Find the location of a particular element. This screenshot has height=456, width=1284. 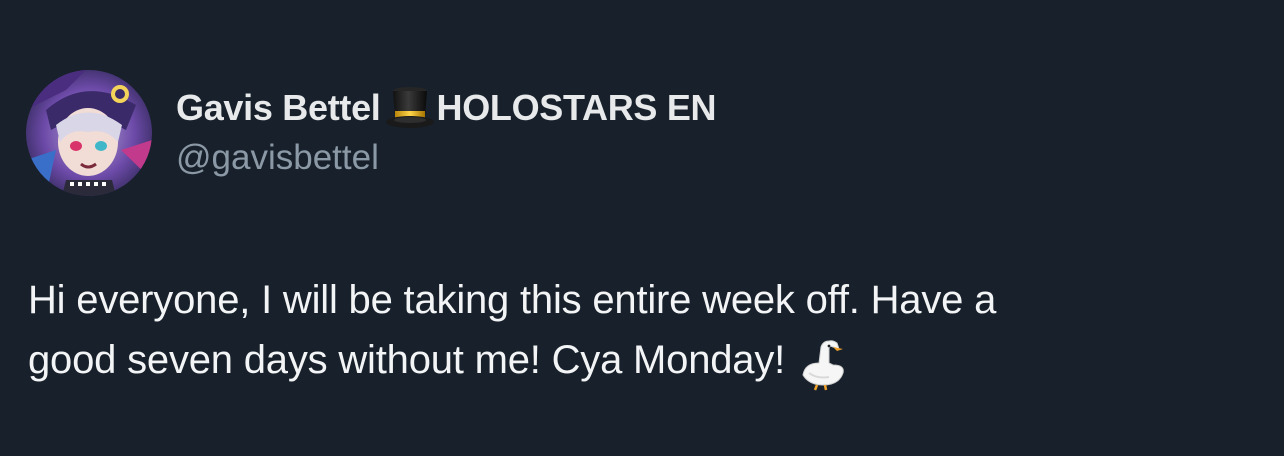

avatar is located at coordinates (89, 133).